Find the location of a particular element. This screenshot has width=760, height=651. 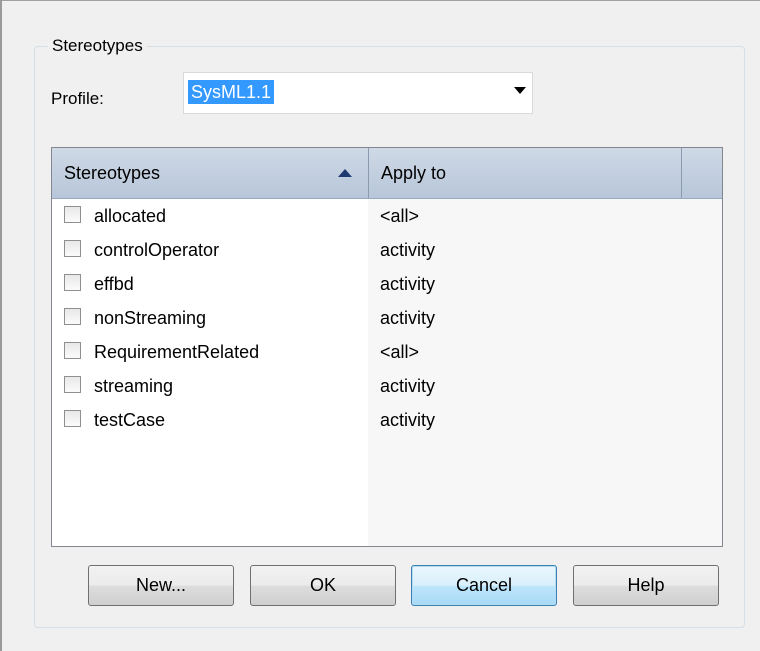

window-top-border is located at coordinates (380, 0).